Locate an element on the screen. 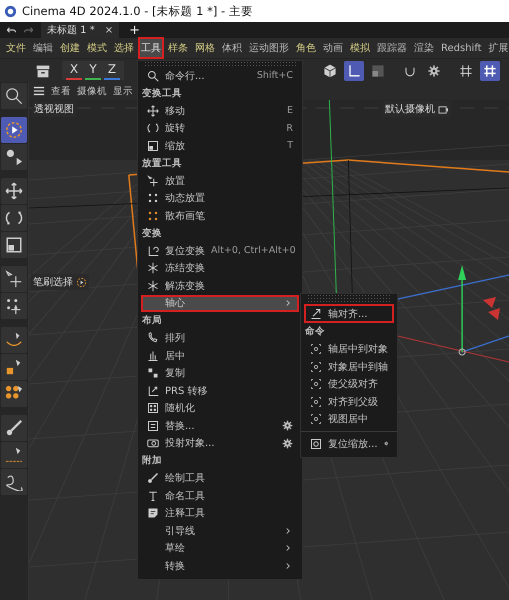 This screenshot has width=509, height=600. menu-bar-item: 选择 is located at coordinates (124, 48).